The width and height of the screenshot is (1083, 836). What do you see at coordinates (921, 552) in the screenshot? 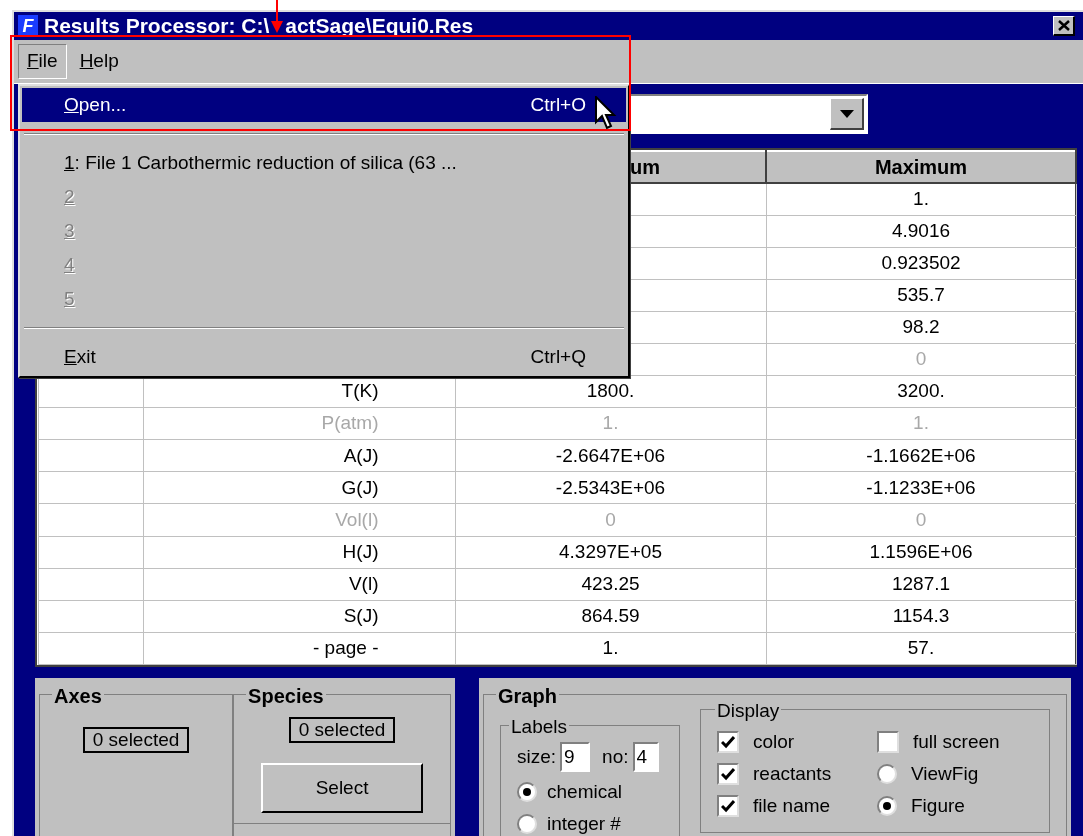
I see `table-cell: 1.1596E+06` at bounding box center [921, 552].